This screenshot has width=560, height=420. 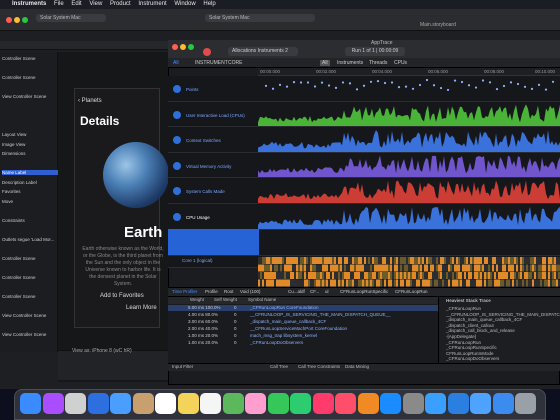 I want to click on path-item: Cu...aldf, so click(x=296, y=291).